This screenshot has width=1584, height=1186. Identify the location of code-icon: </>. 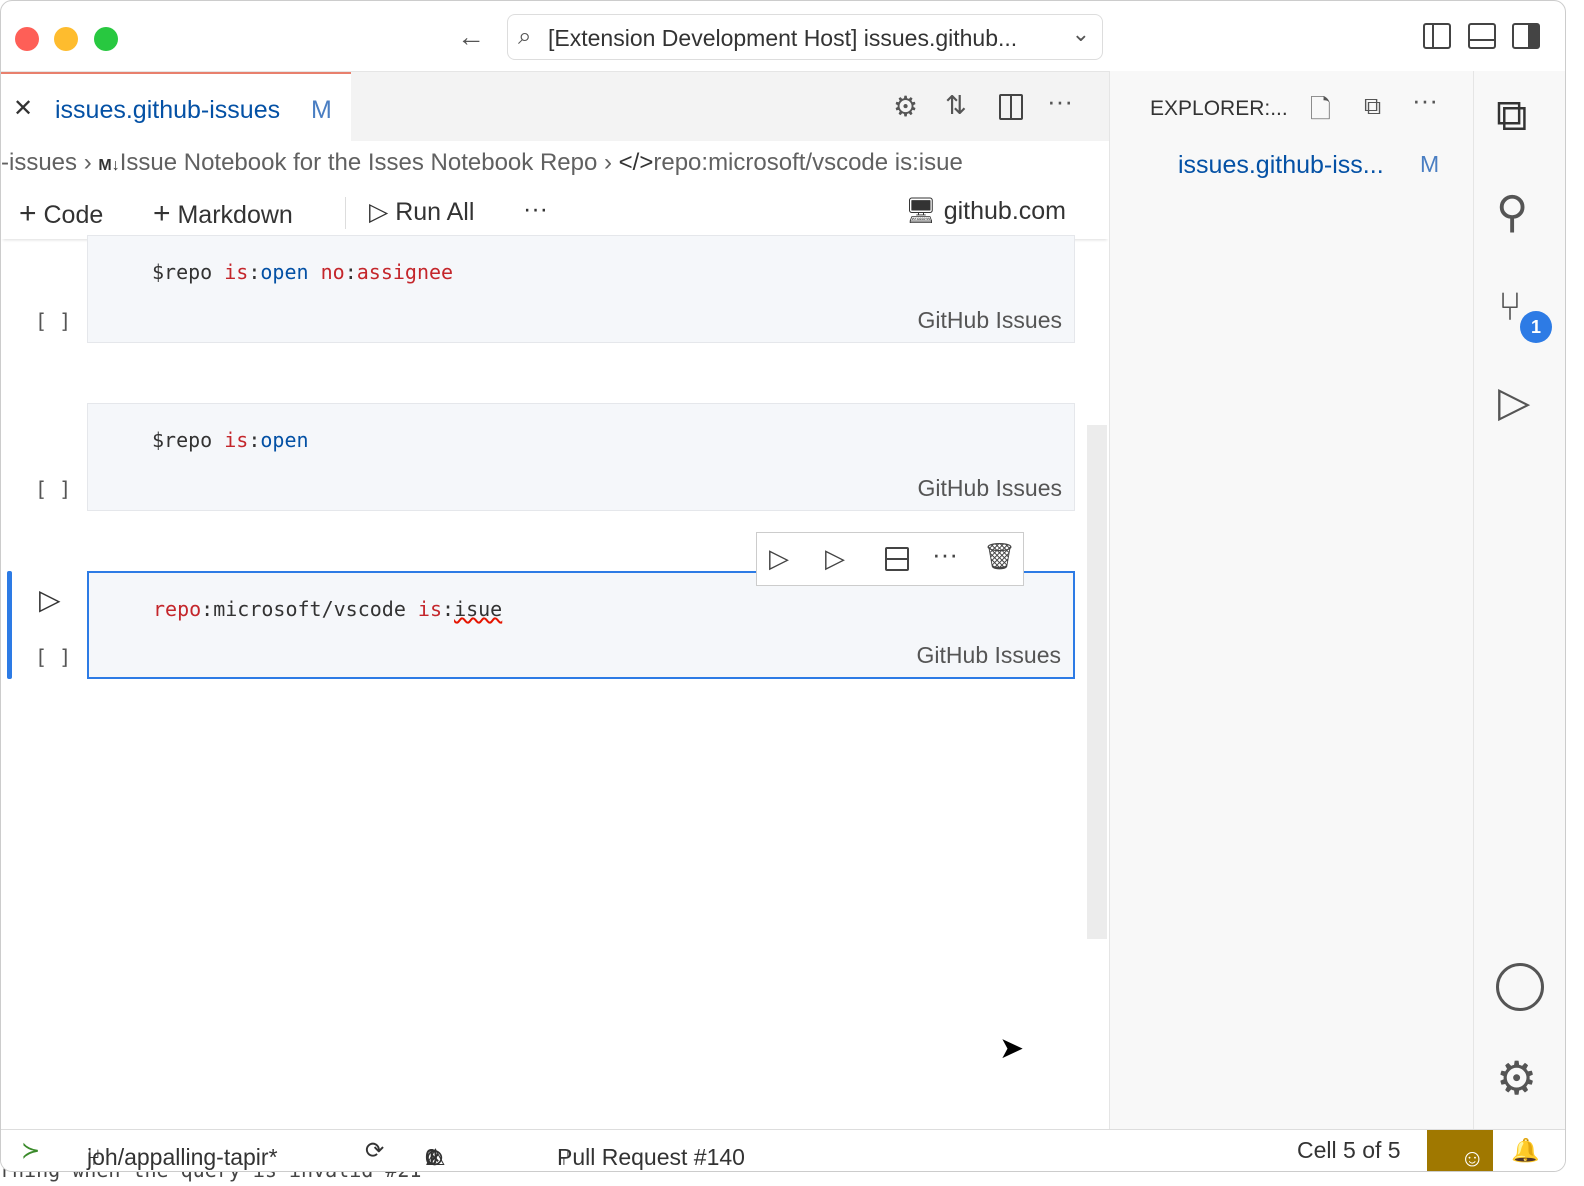
(636, 162).